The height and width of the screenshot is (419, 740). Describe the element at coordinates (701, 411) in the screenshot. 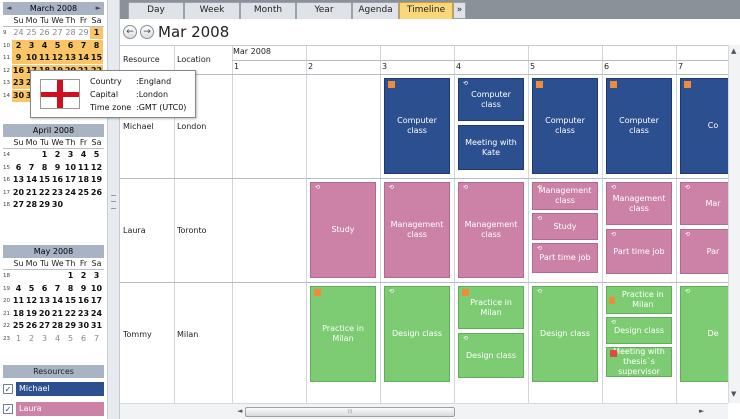

I see `scroll-right-icon: ►` at that location.